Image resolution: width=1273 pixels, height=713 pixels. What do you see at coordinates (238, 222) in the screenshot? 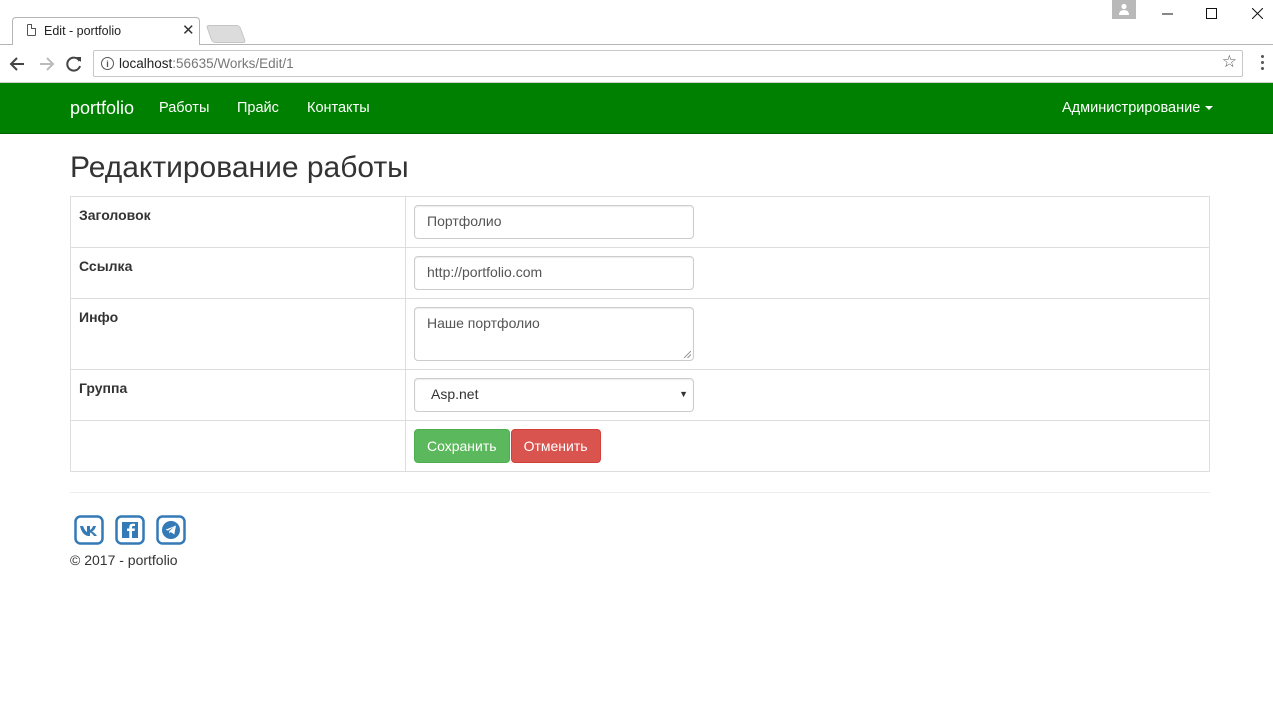
I see `title-label: Заголовок` at bounding box center [238, 222].